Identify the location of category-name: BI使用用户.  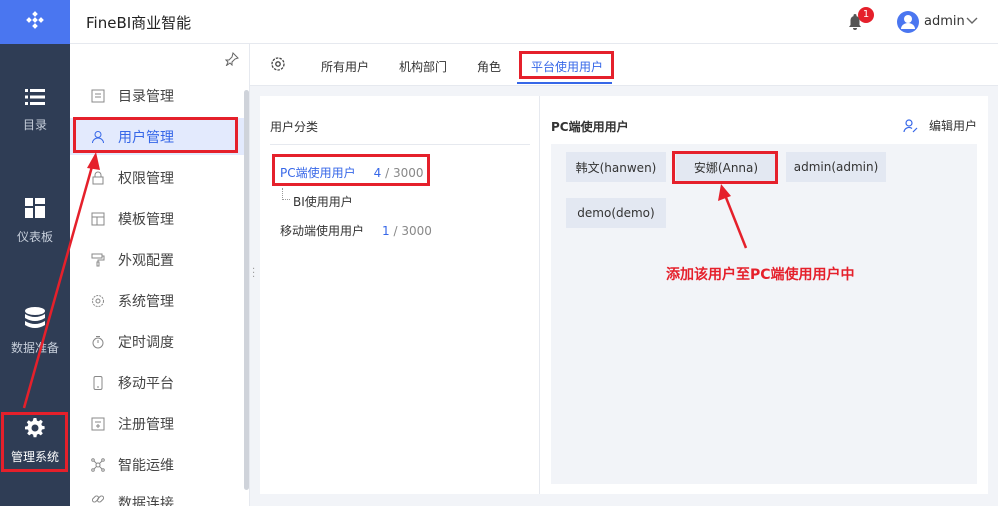
(323, 202).